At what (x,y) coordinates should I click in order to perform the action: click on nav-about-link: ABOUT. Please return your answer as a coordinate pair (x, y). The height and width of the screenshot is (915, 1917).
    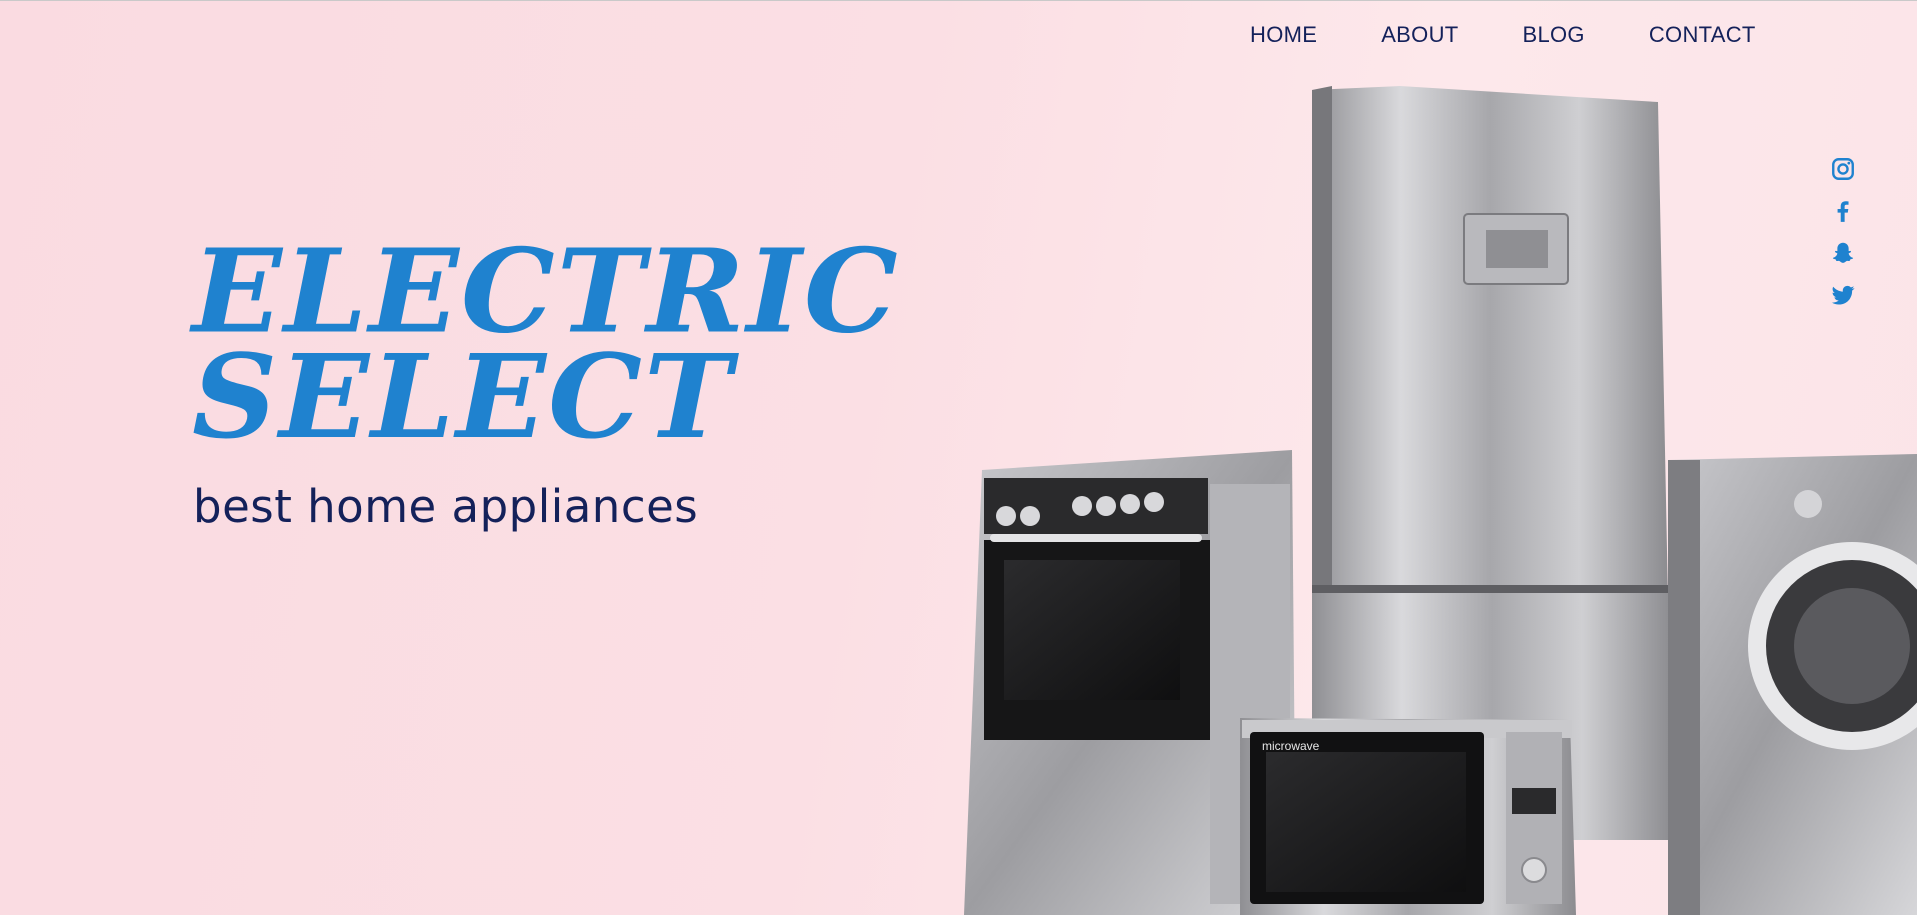
    Looking at the image, I should click on (1419, 35).